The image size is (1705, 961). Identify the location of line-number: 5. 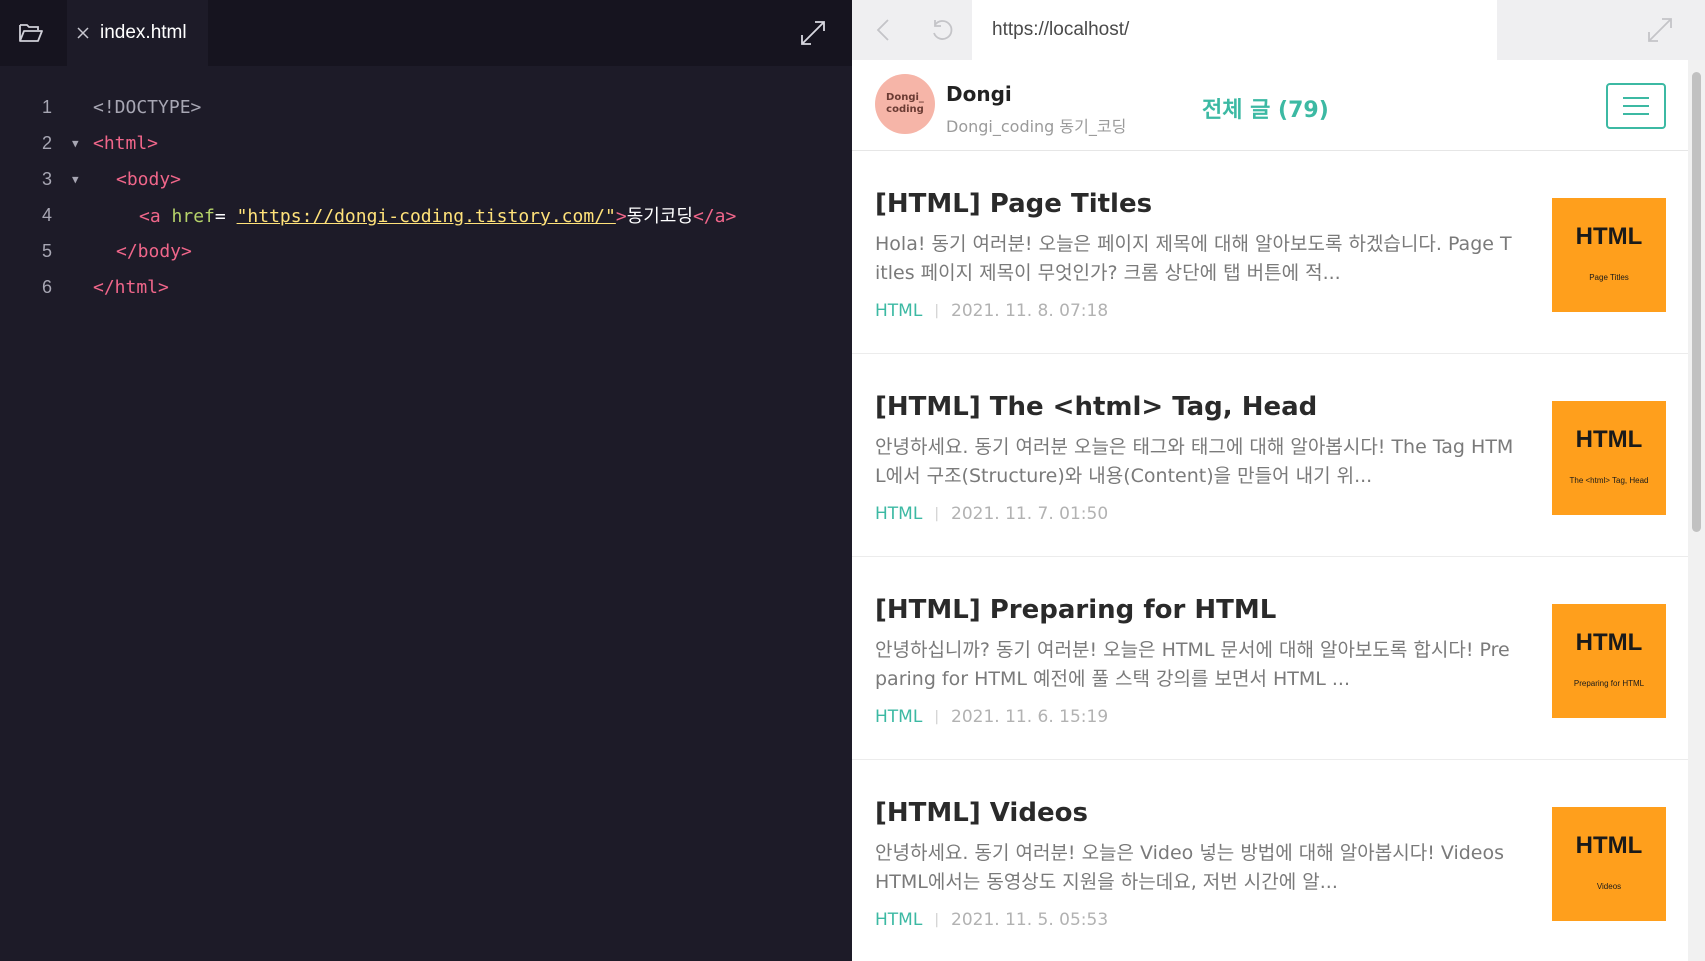
(46, 250).